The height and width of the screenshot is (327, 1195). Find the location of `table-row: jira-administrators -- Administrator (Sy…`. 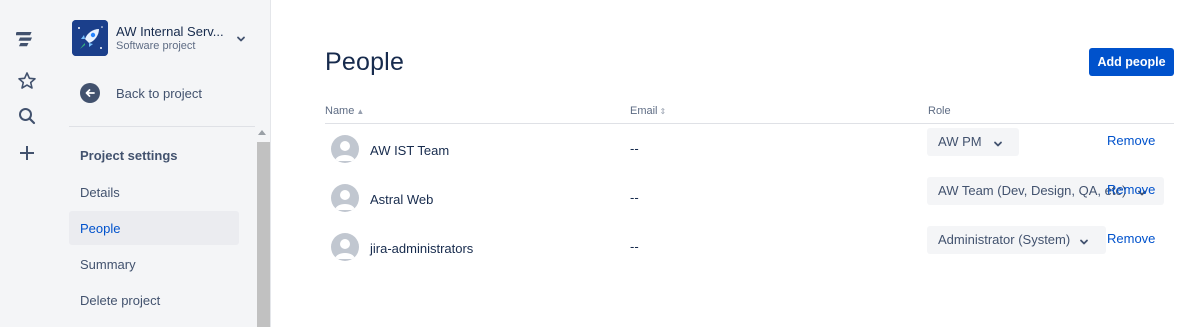

table-row: jira-administrators -- Administrator (Sy… is located at coordinates (733, 249).